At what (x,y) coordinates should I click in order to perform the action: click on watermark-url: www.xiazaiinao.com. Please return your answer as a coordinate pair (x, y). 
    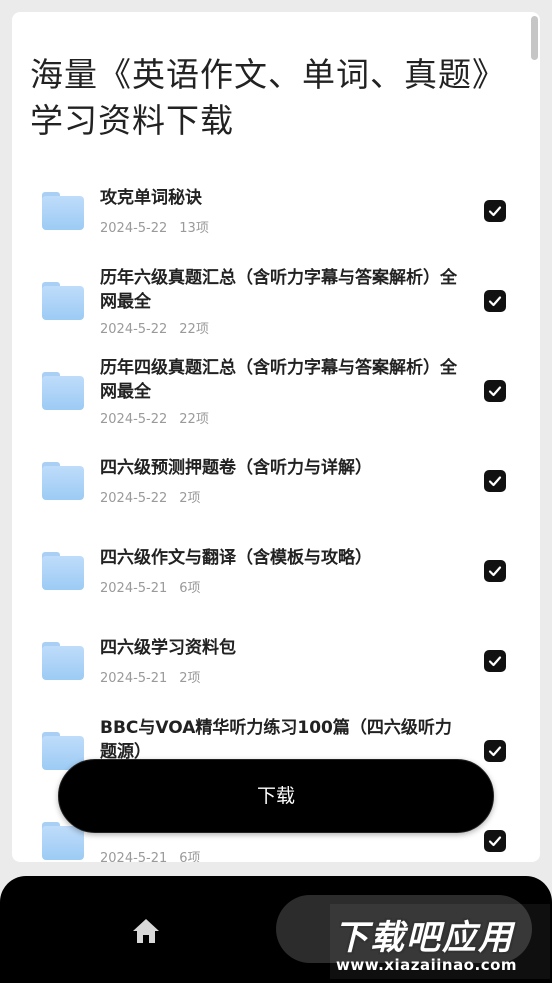
    Looking at the image, I should click on (427, 965).